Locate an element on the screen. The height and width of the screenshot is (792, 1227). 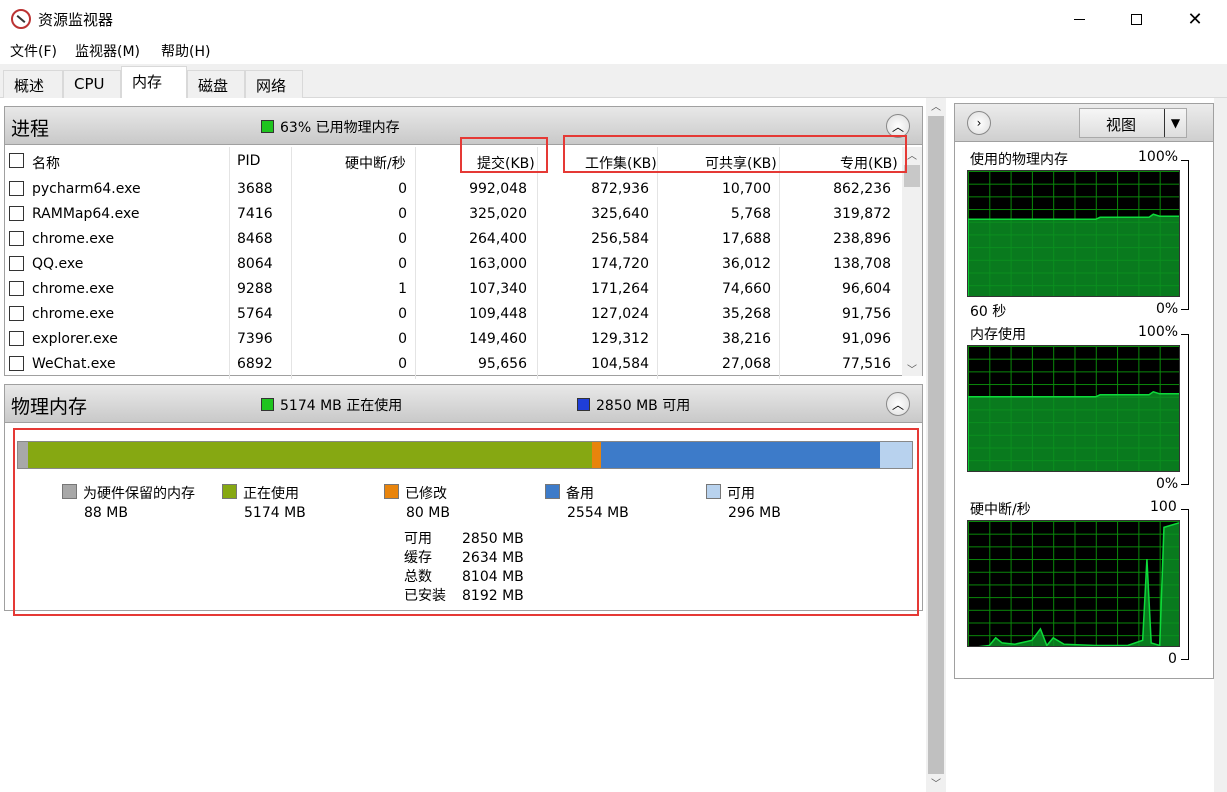
process-working-set: 104,584 is located at coordinates (620, 364).